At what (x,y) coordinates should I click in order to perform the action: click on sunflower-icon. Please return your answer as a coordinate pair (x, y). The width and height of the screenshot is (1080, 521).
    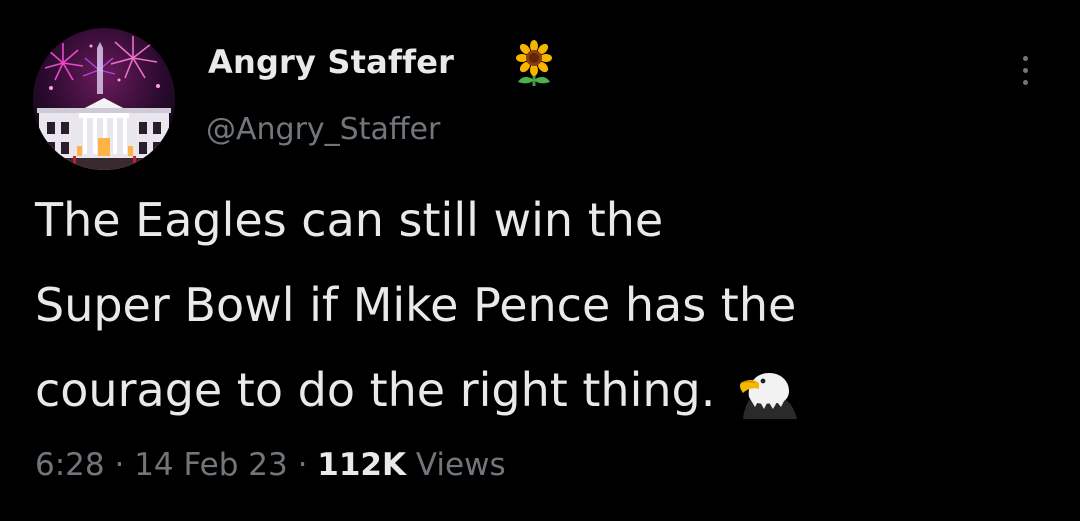
    Looking at the image, I should click on (534, 64).